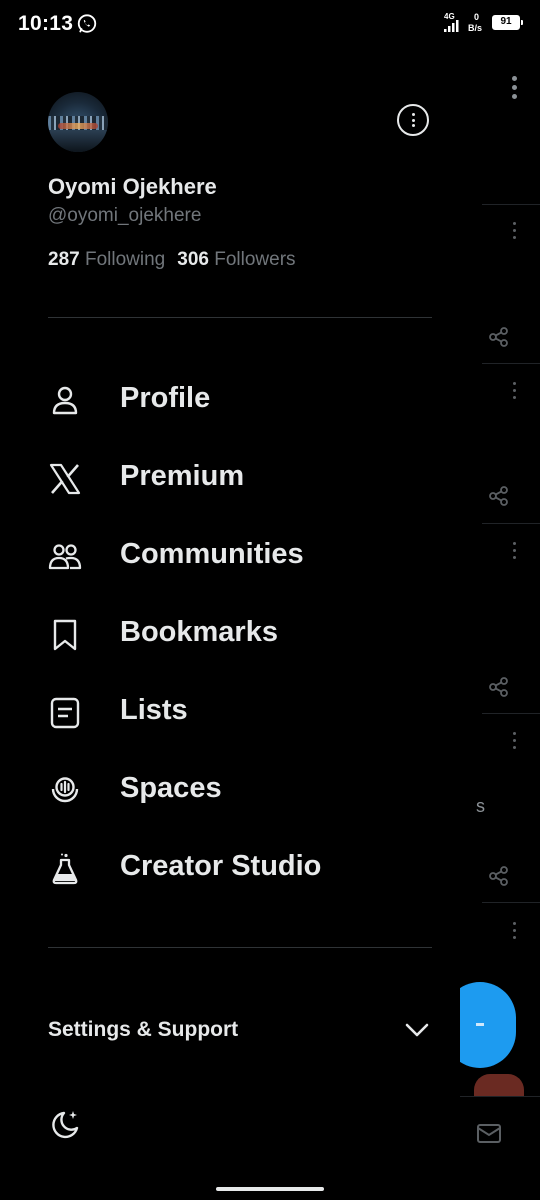 This screenshot has width=540, height=1200. I want to click on battery-icon: 91, so click(507, 22).